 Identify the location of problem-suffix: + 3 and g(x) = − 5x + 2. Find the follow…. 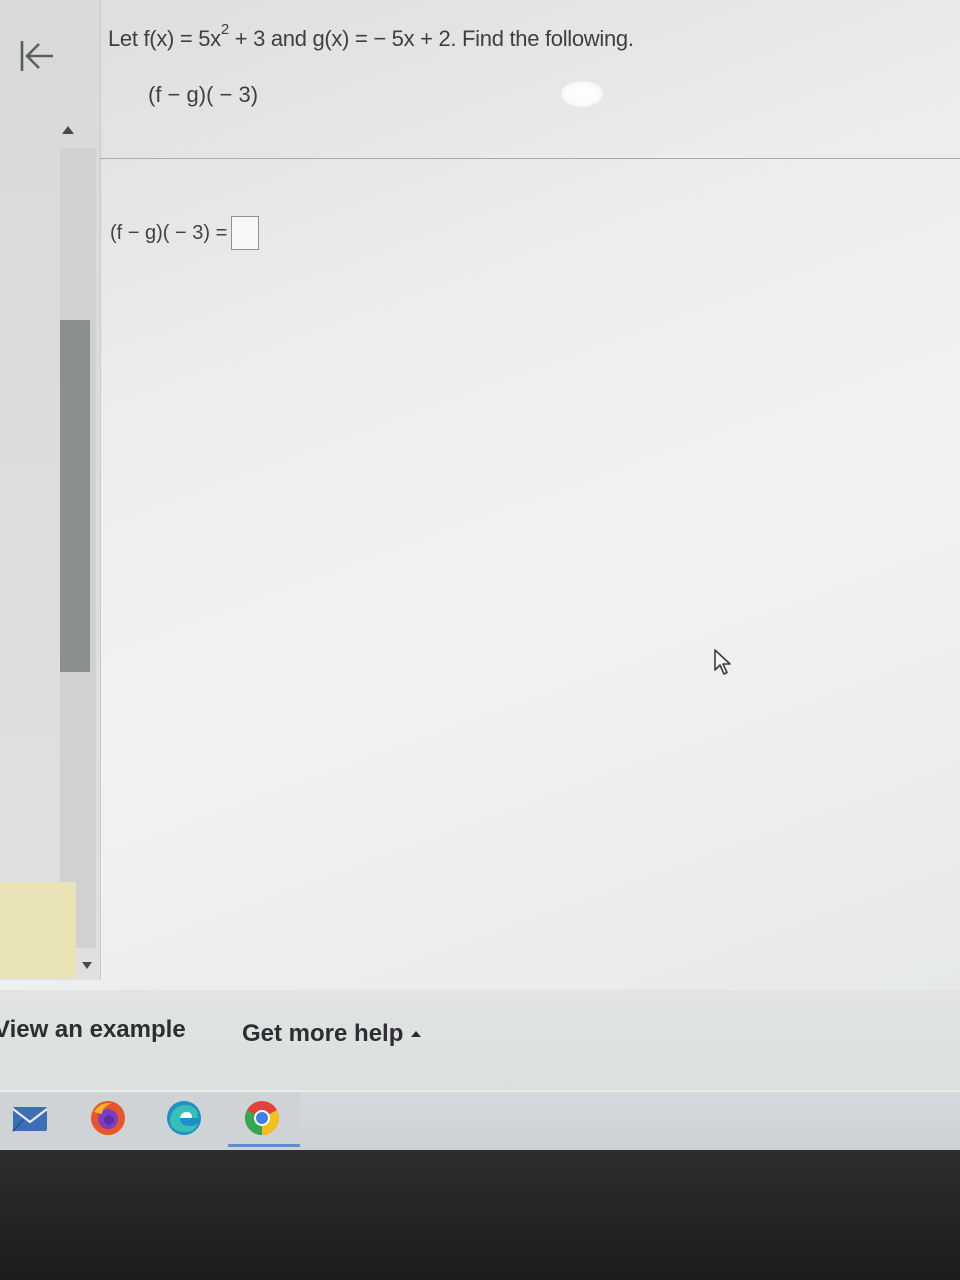
(431, 38).